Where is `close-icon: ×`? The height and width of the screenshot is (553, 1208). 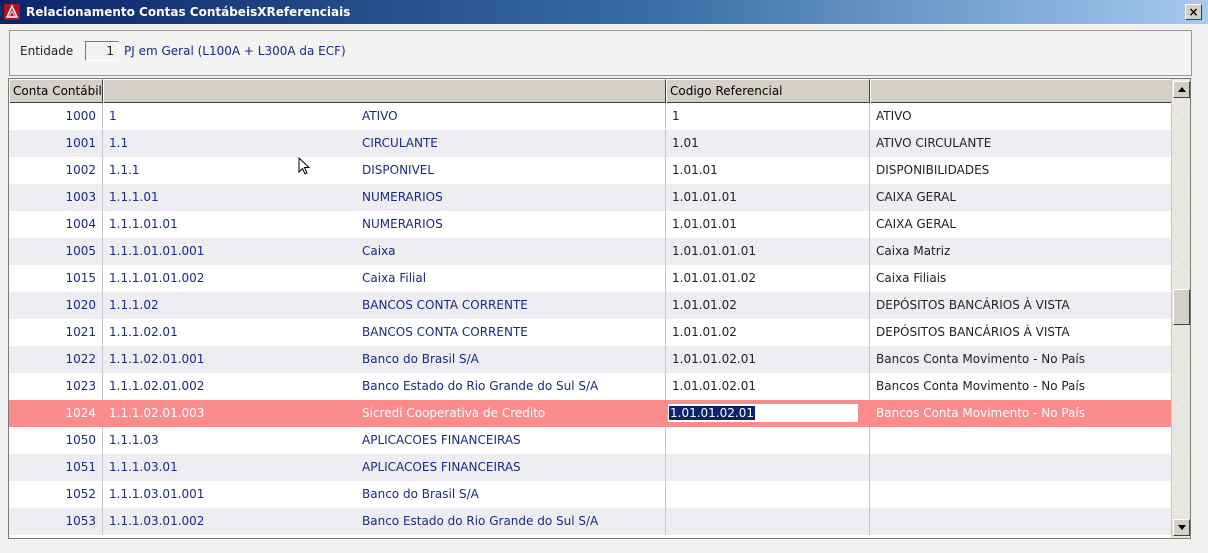
close-icon: × is located at coordinates (1193, 12).